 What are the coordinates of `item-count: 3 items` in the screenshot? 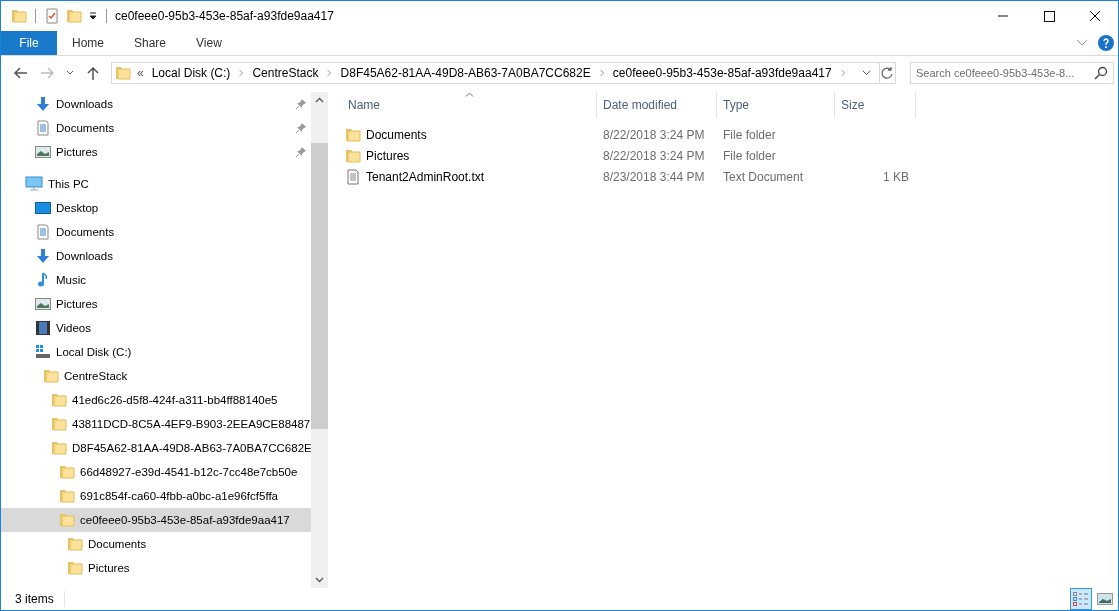 It's located at (34, 599).